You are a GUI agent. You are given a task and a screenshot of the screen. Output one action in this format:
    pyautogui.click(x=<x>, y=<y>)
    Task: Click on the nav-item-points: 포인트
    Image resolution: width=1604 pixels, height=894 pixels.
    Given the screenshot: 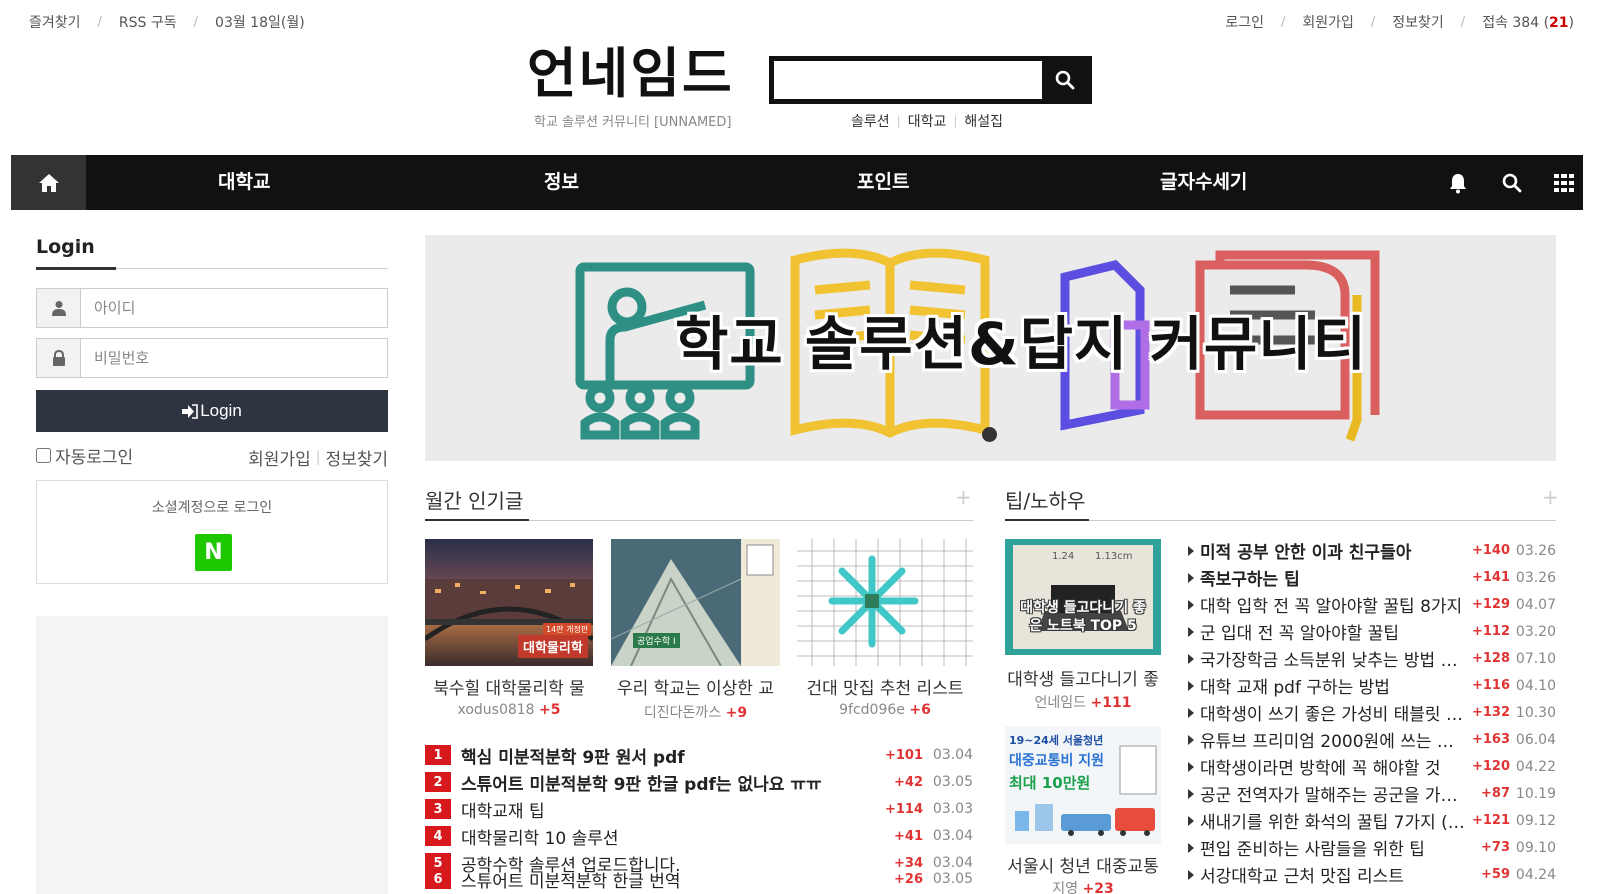 What is the action you would take?
    pyautogui.click(x=883, y=182)
    